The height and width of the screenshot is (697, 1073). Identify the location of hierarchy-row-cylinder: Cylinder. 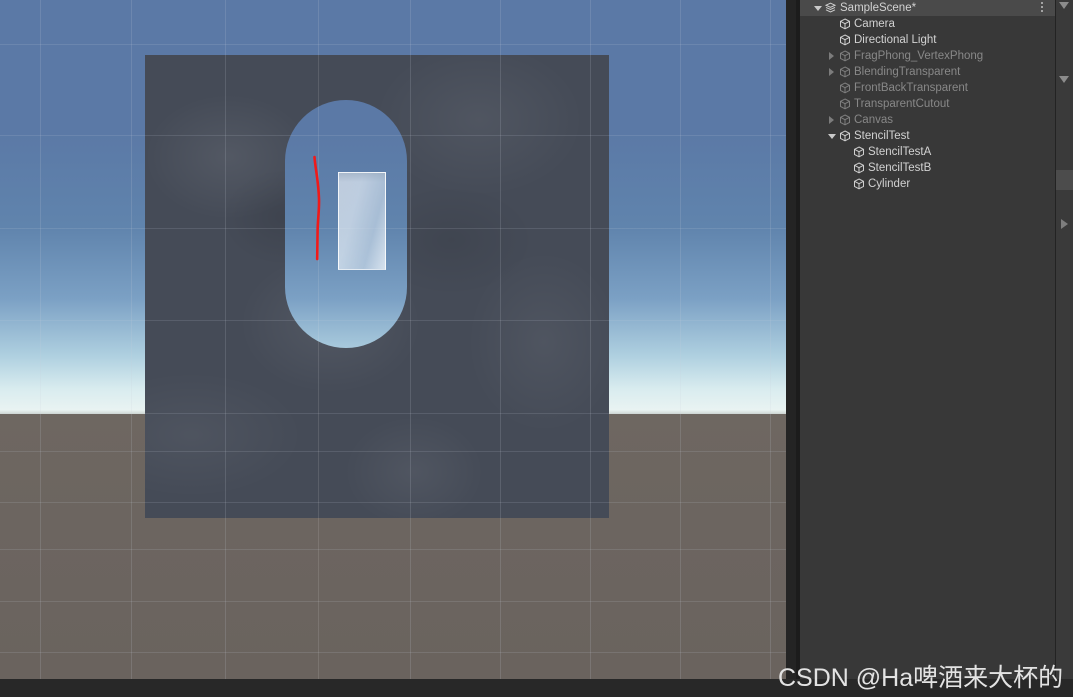
(927, 184).